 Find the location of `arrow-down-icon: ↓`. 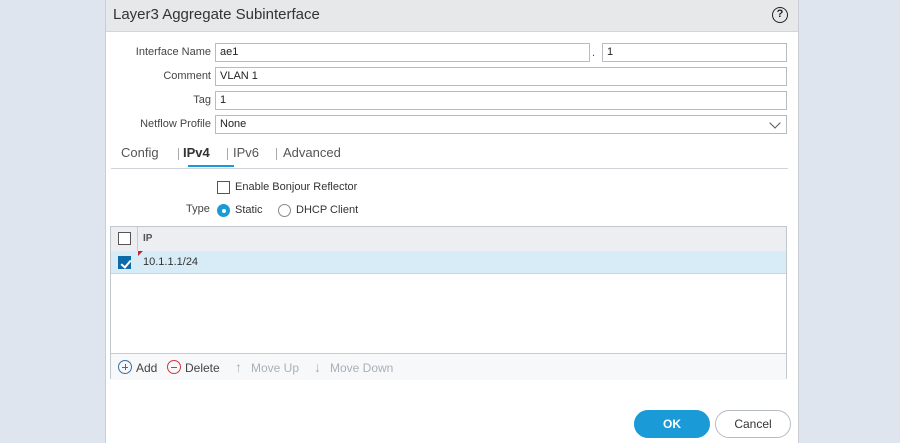

arrow-down-icon: ↓ is located at coordinates (317, 367).